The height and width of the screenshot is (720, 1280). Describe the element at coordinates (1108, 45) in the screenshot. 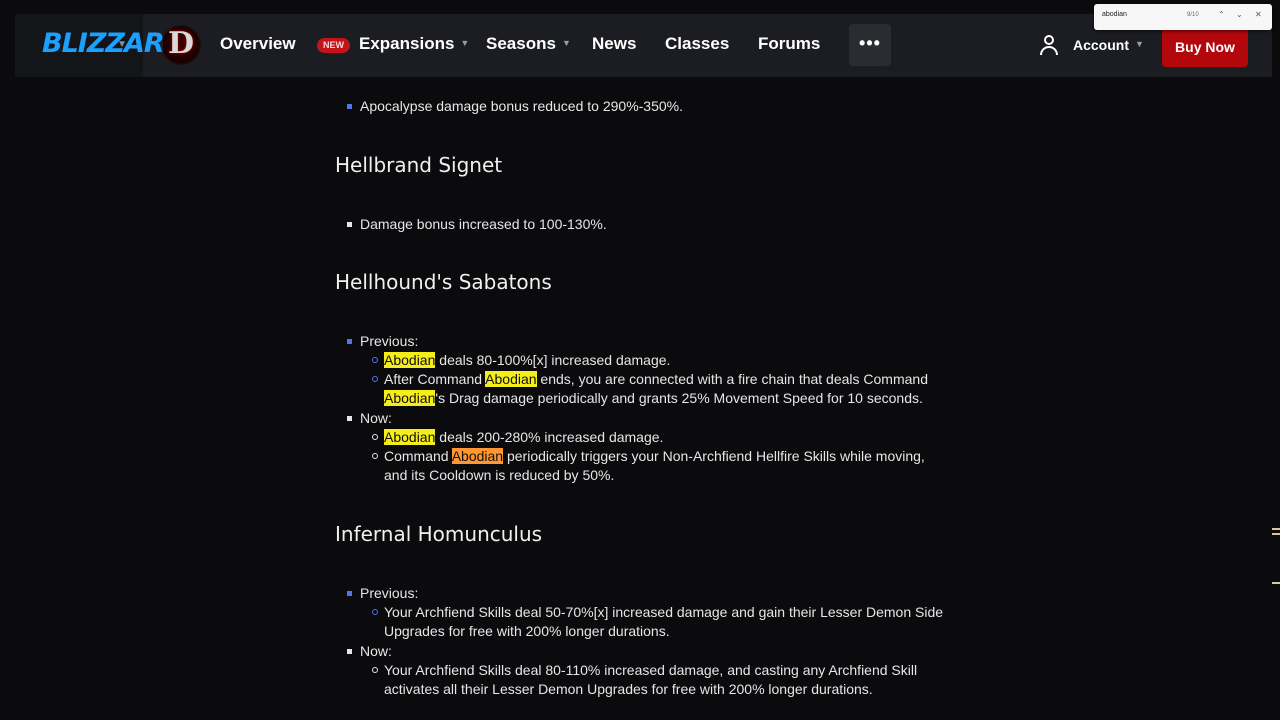

I see `account-menu: Account ▼` at that location.